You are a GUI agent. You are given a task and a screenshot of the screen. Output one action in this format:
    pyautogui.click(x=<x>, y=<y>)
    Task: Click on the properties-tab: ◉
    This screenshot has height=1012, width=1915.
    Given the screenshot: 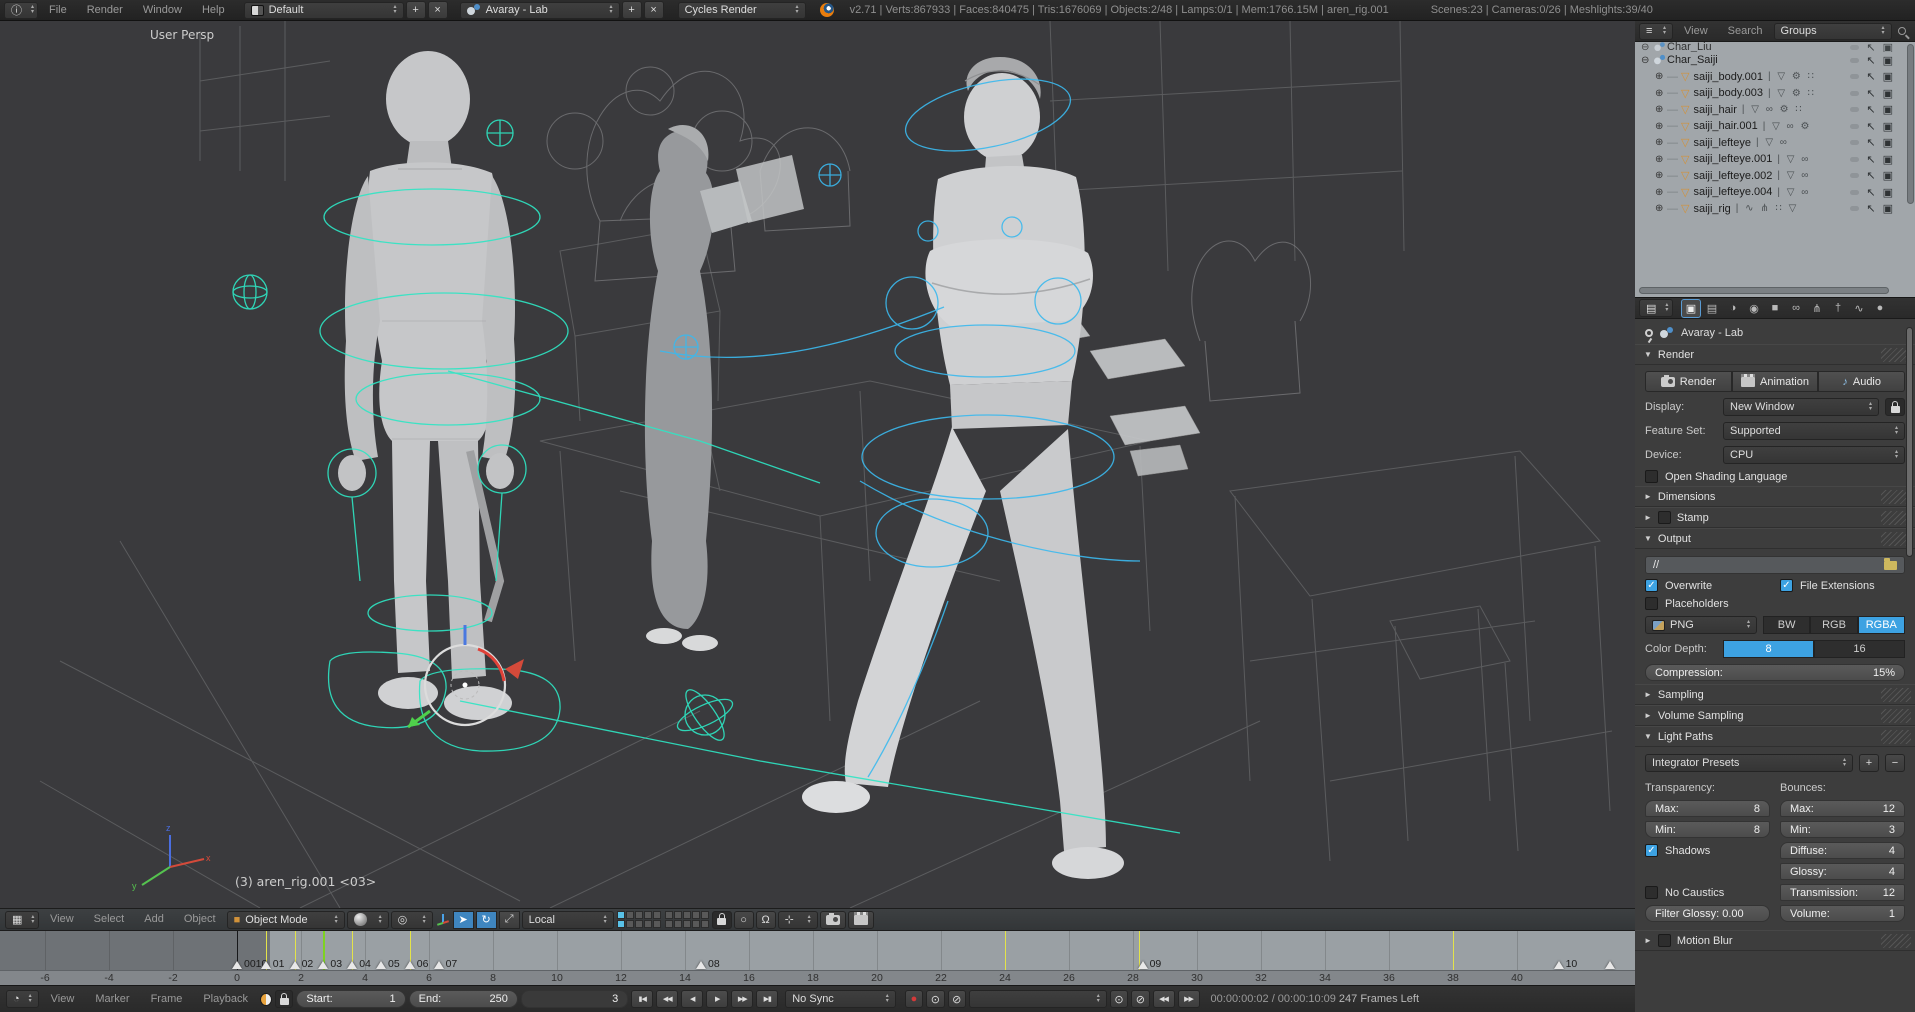 What is the action you would take?
    pyautogui.click(x=1754, y=308)
    